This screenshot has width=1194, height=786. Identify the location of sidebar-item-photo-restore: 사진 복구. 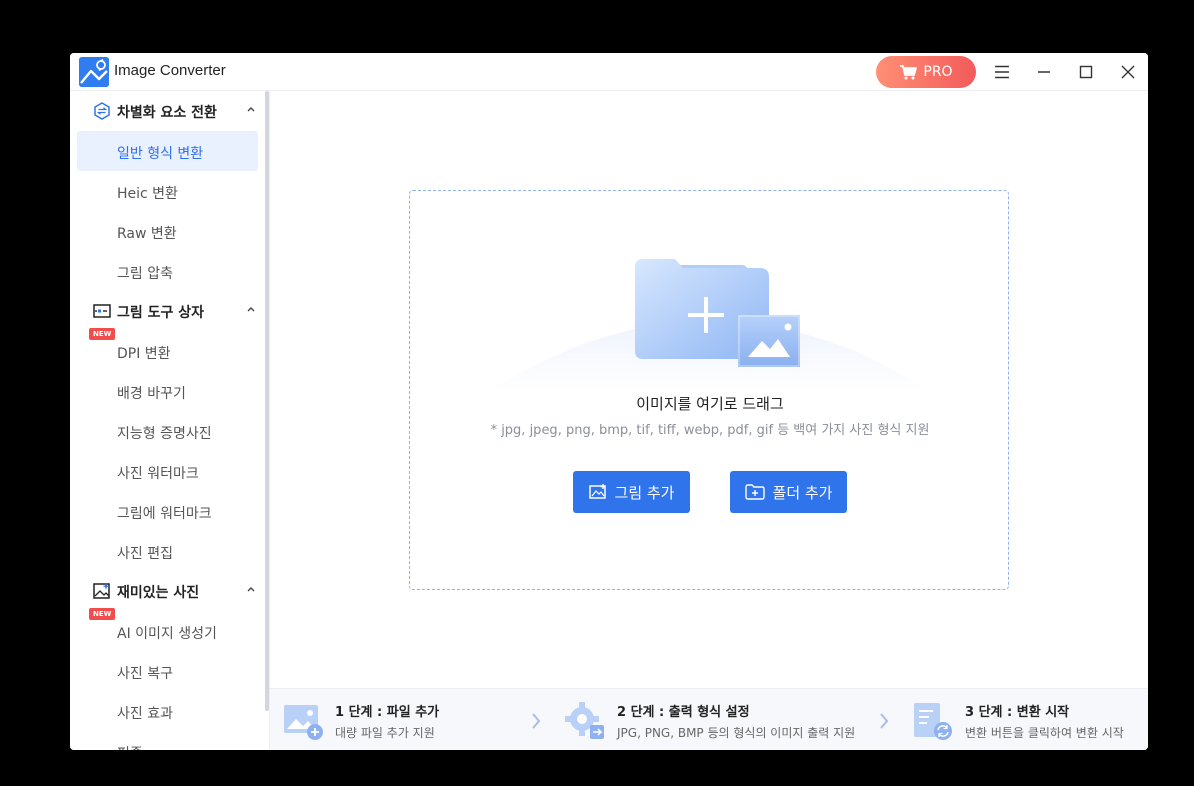
(167, 671).